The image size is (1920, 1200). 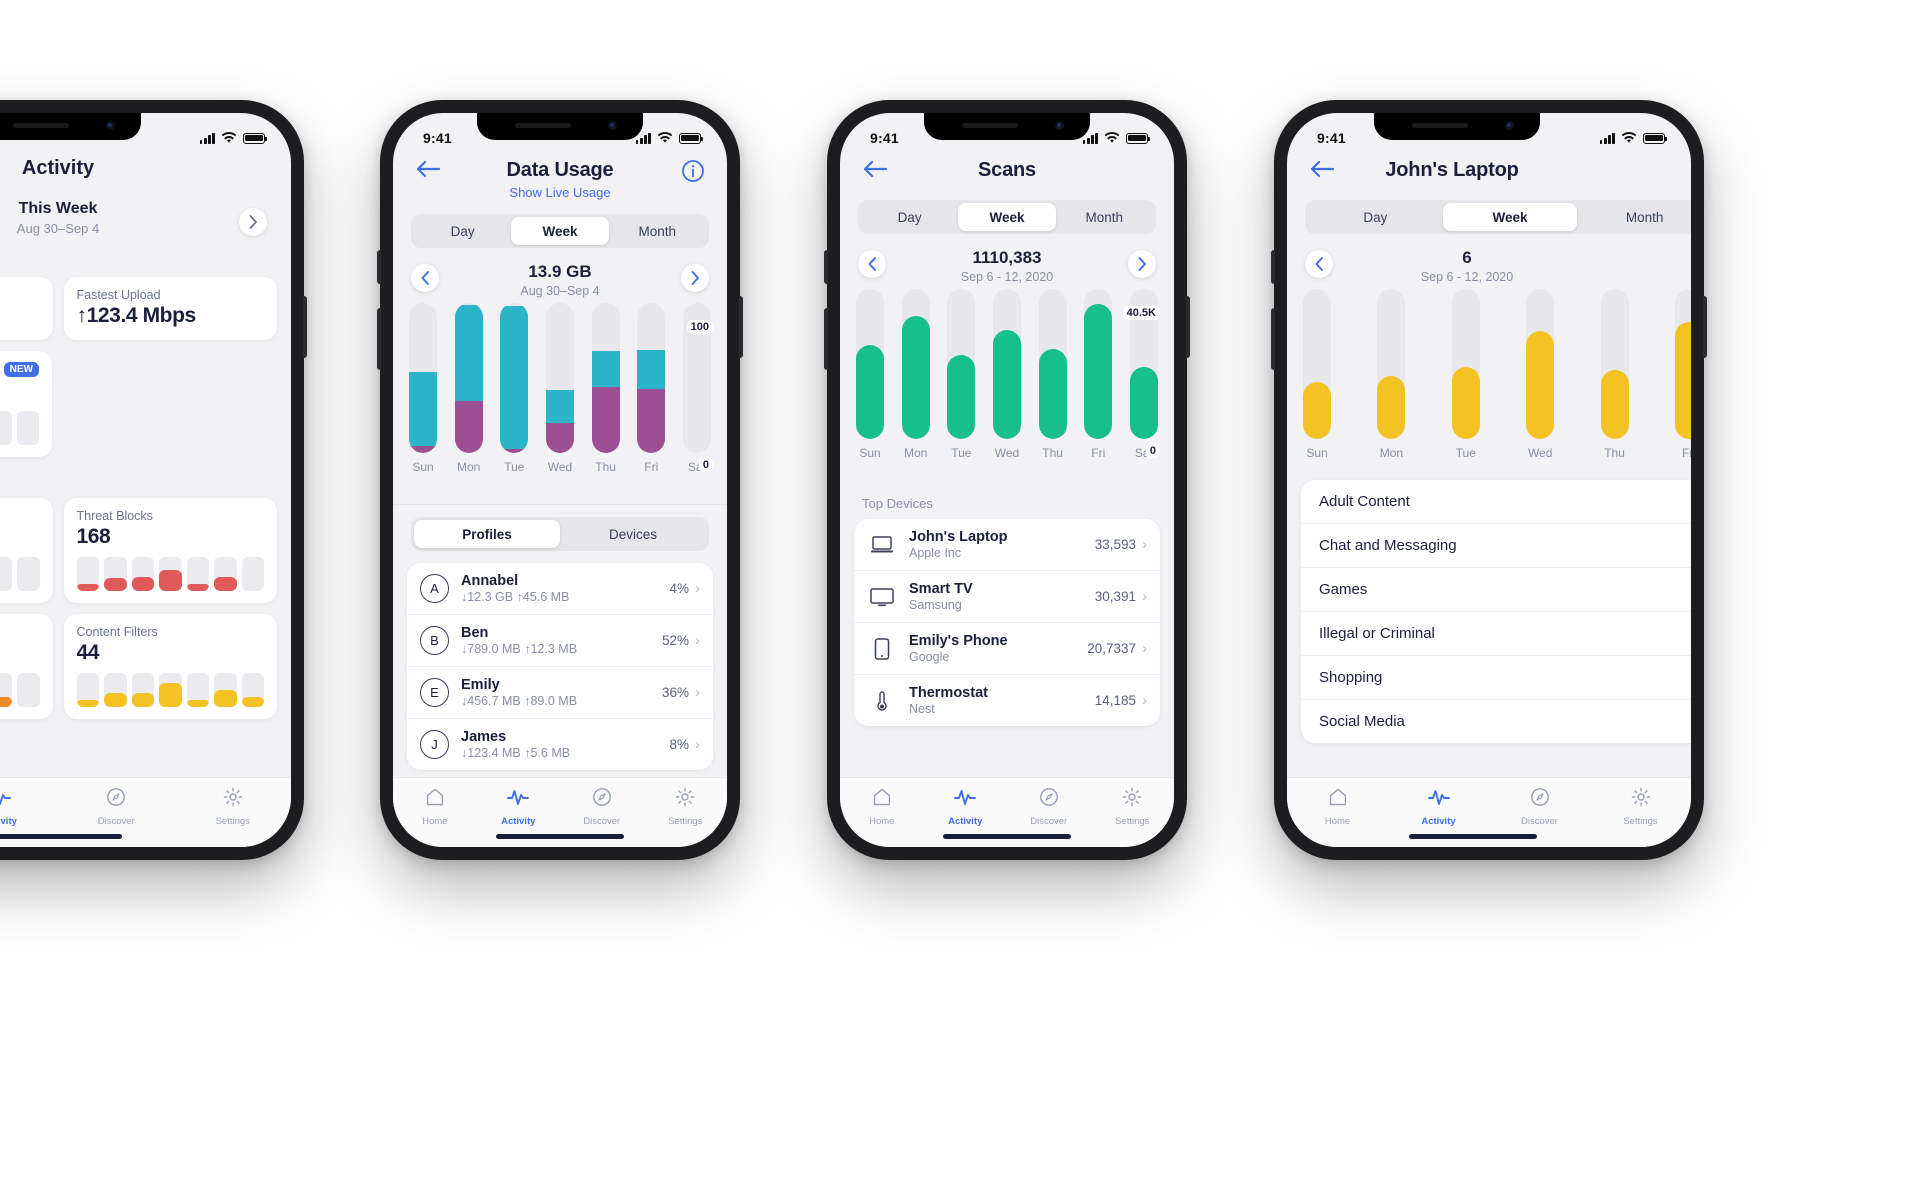 What do you see at coordinates (1115, 596) in the screenshot?
I see `device-value: 30,391` at bounding box center [1115, 596].